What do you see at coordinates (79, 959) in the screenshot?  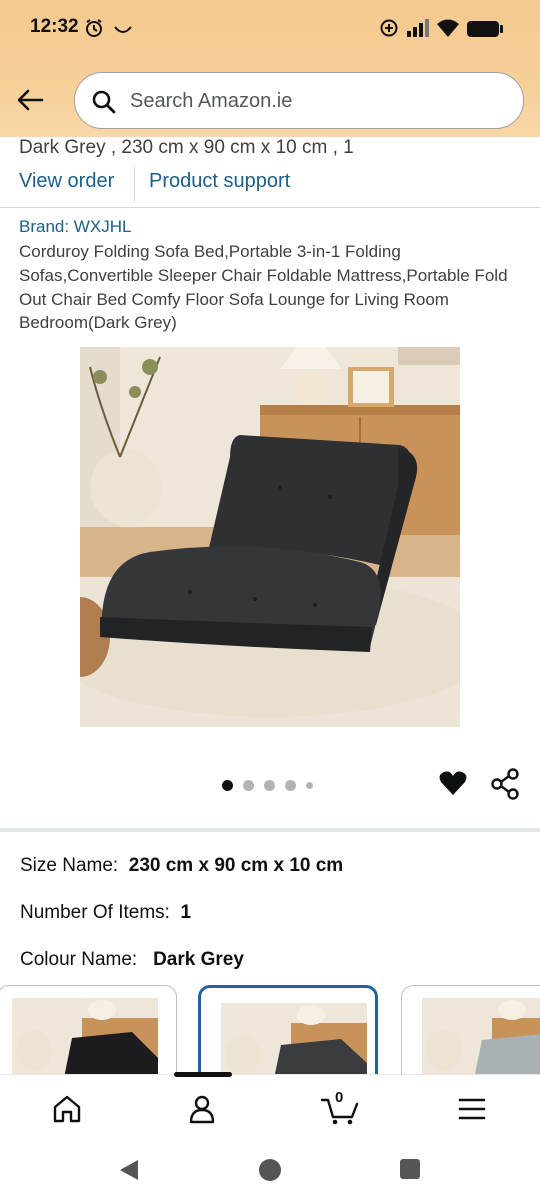 I see `colour-label: Colour Name:` at bounding box center [79, 959].